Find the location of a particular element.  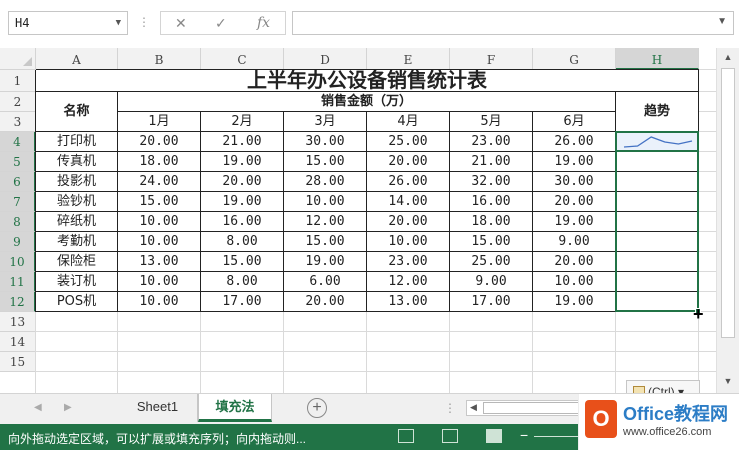

column-header-c: C is located at coordinates (242, 59).